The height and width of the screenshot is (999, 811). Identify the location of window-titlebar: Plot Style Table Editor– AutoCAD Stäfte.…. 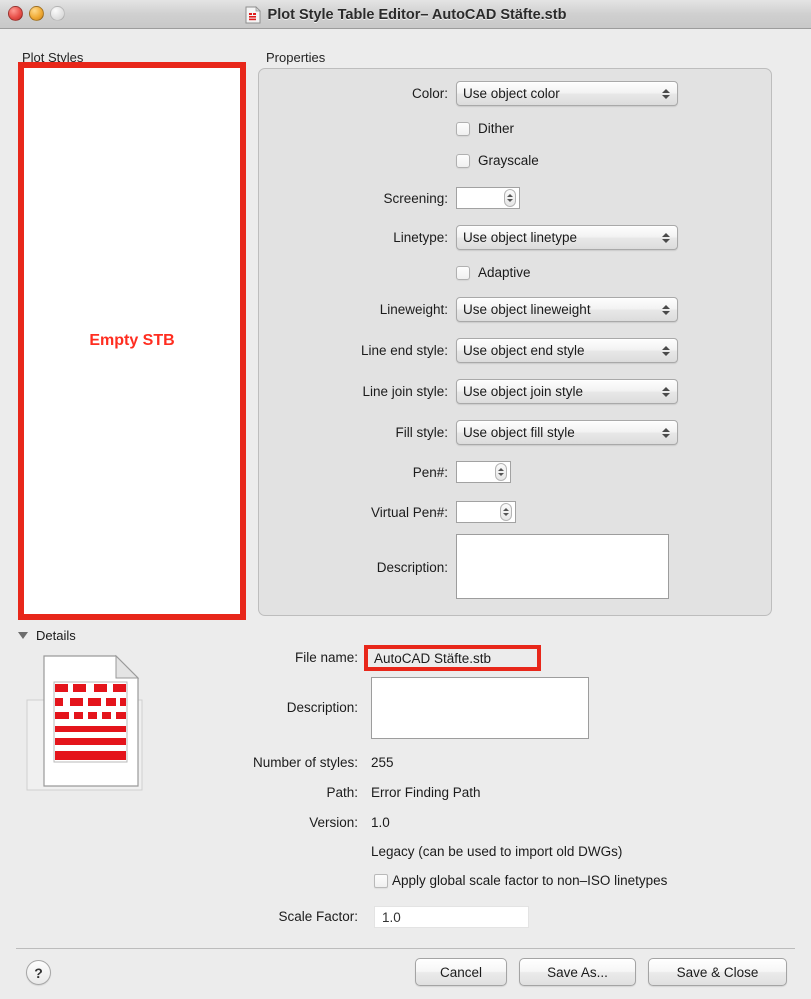
(405, 14).